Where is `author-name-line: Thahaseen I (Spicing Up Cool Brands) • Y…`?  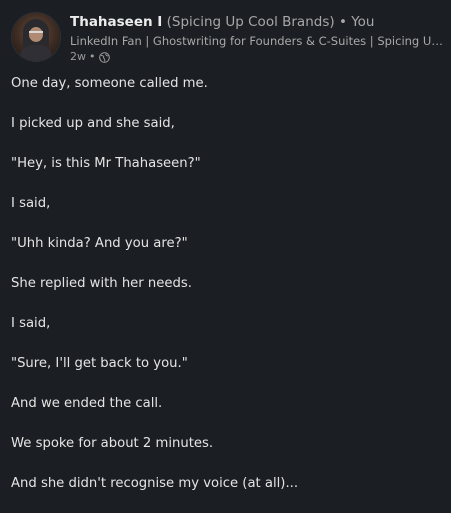 author-name-line: Thahaseen I (Spicing Up Cool Brands) • Y… is located at coordinates (256, 22).